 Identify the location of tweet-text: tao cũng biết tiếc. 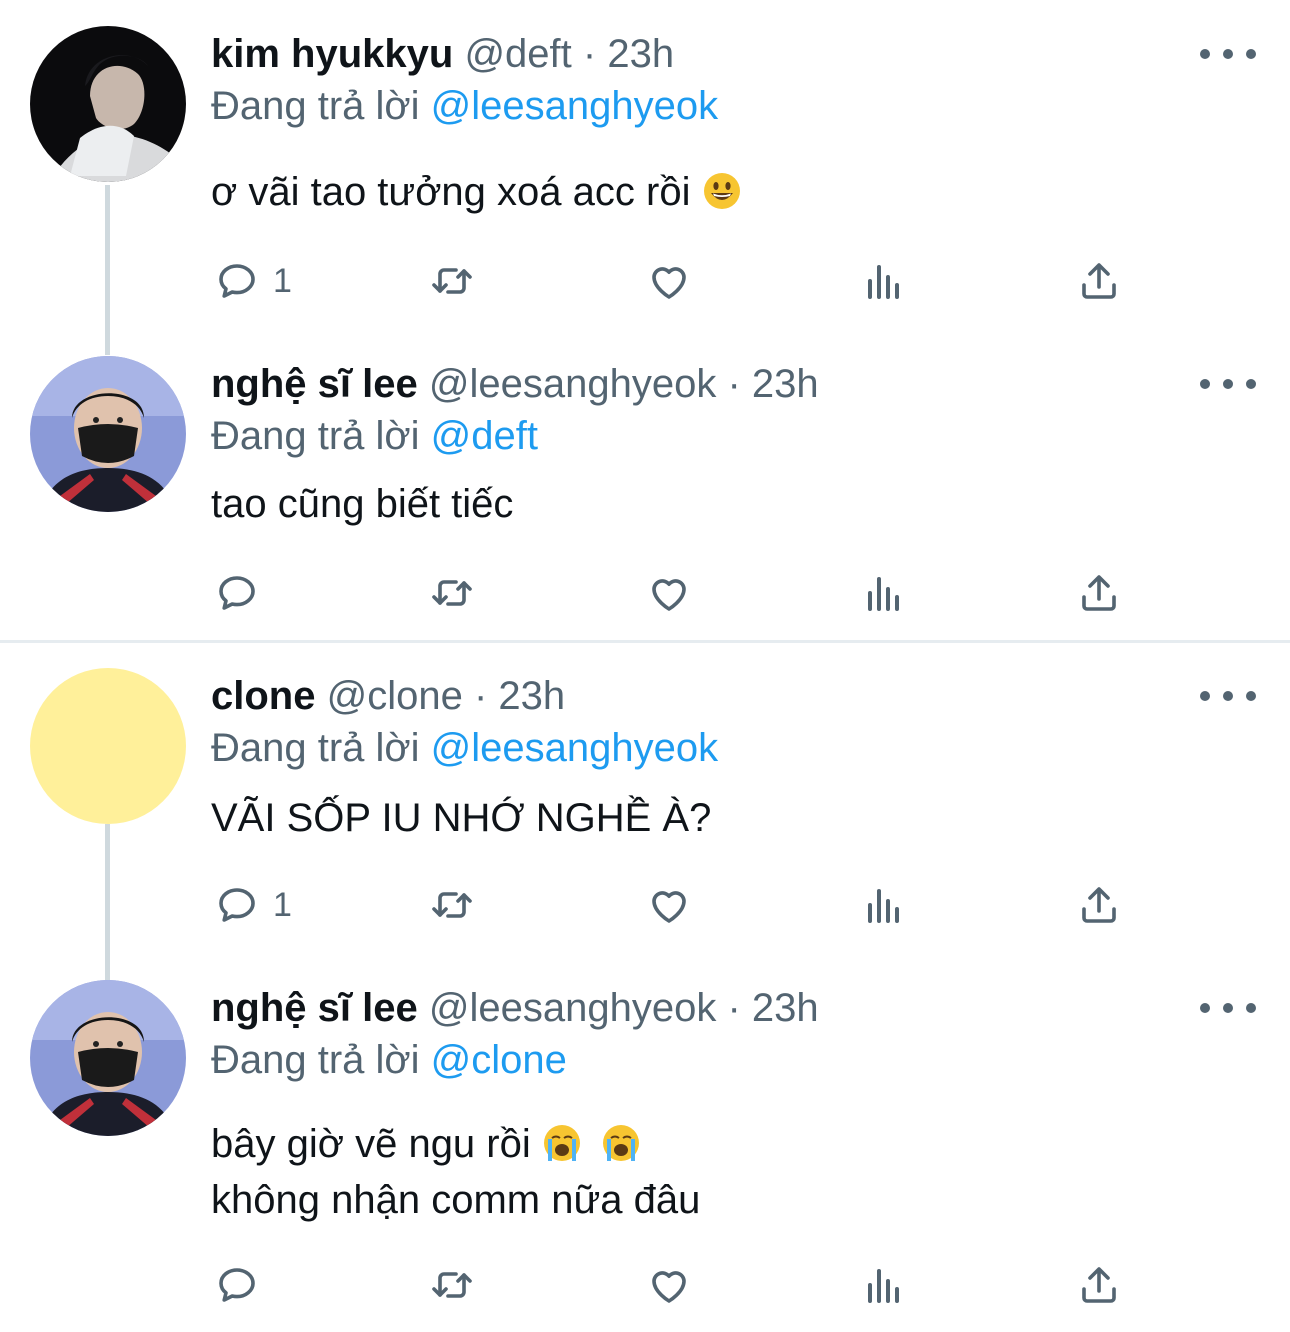
(362, 504).